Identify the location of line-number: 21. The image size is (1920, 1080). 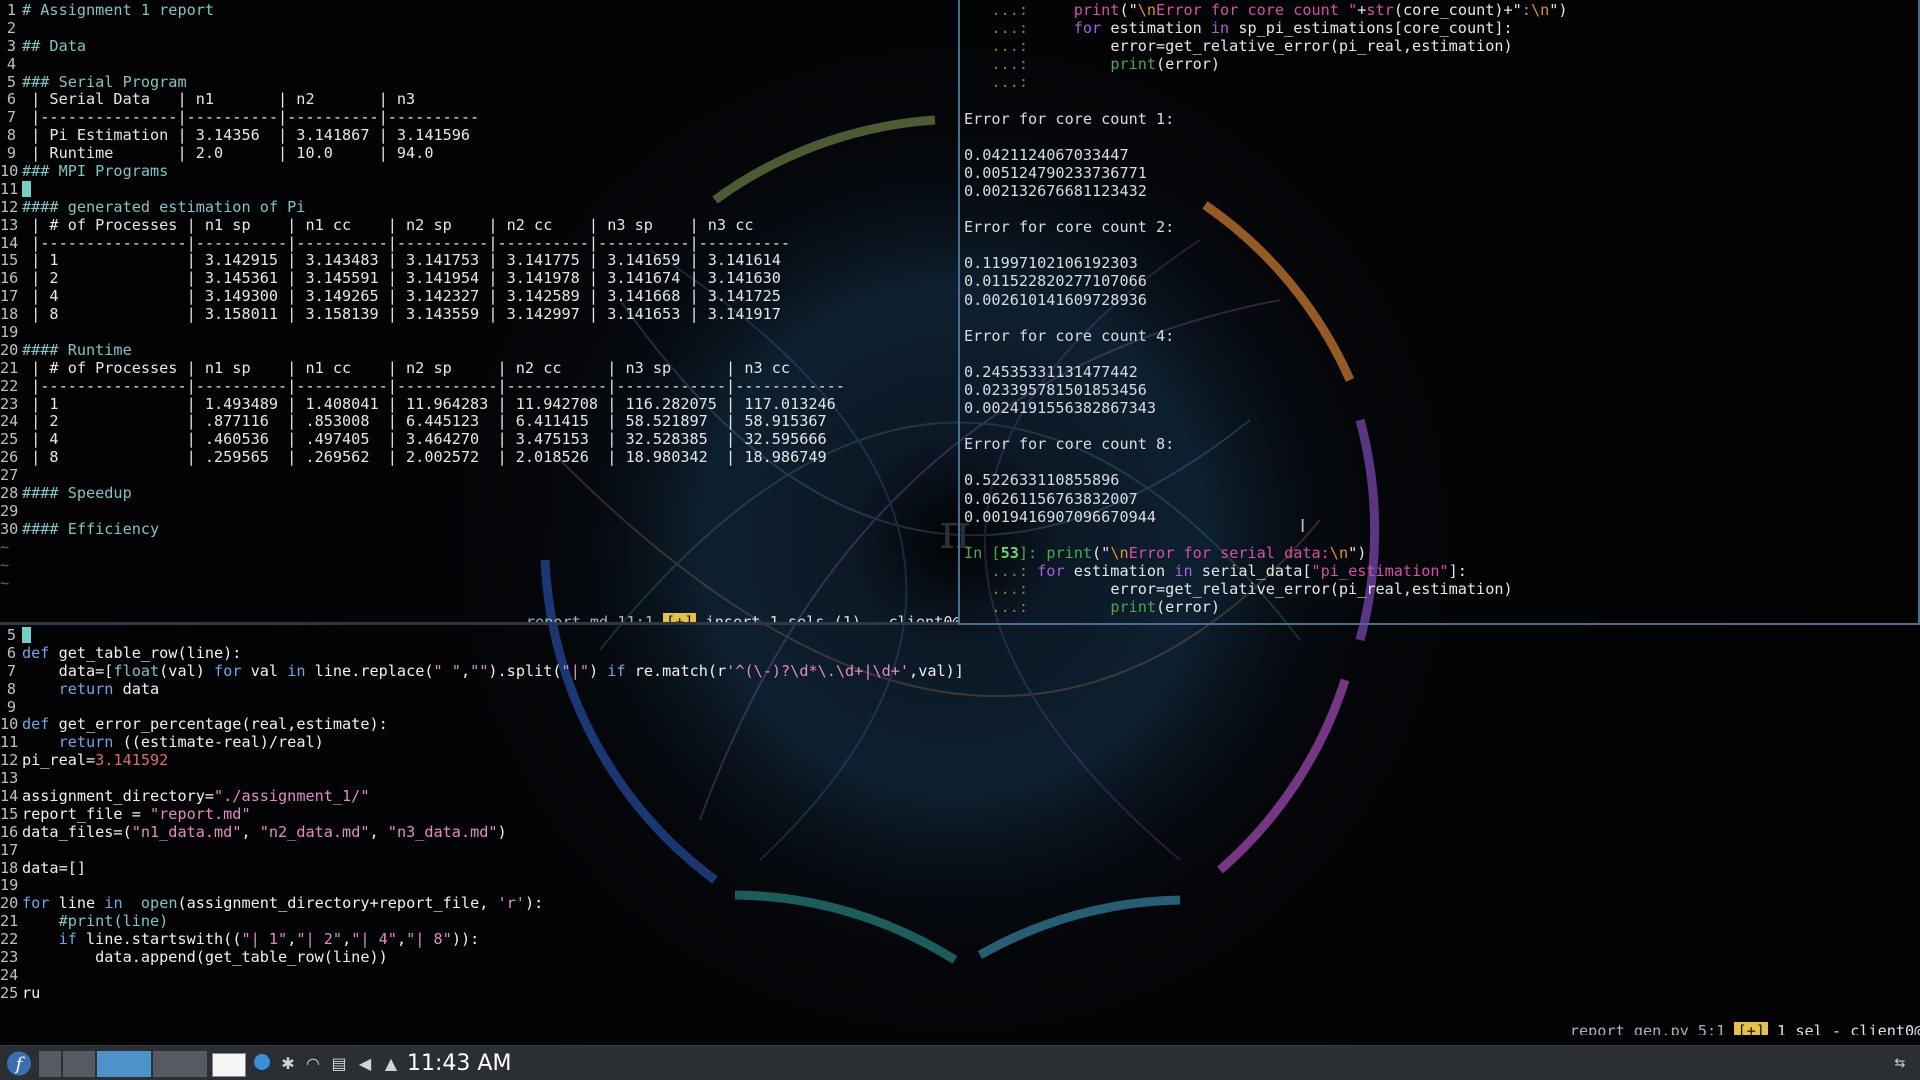
(9, 367).